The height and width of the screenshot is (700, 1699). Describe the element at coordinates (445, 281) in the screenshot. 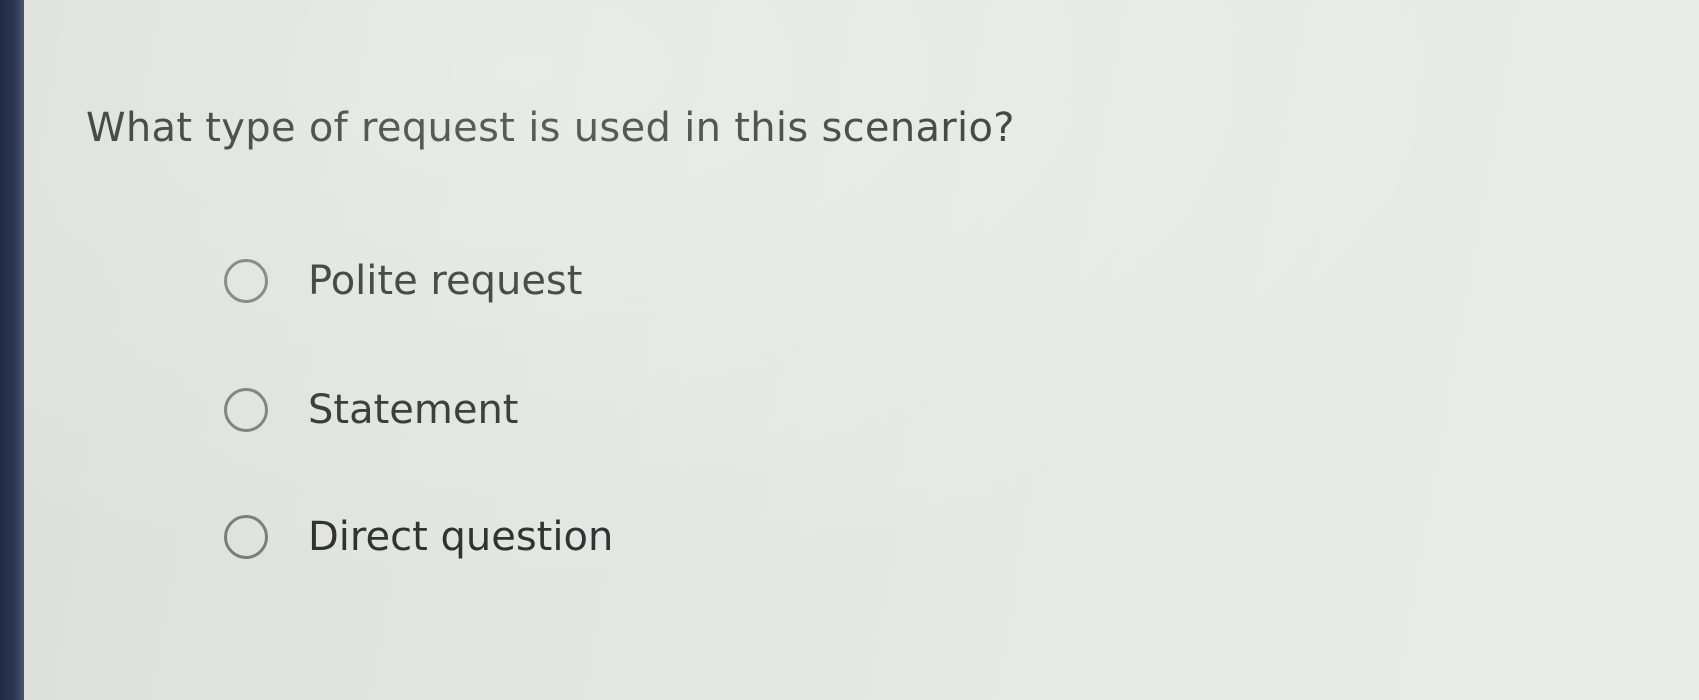

I see `option-label: Polite request` at that location.